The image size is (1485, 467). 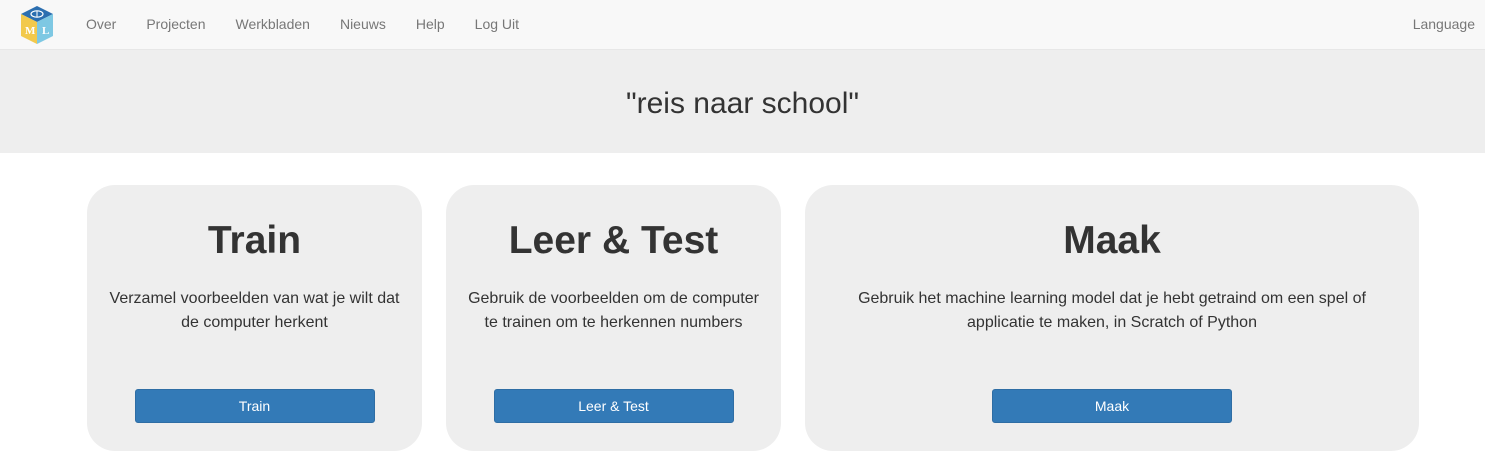 I want to click on train-button: Train, so click(x=254, y=406).